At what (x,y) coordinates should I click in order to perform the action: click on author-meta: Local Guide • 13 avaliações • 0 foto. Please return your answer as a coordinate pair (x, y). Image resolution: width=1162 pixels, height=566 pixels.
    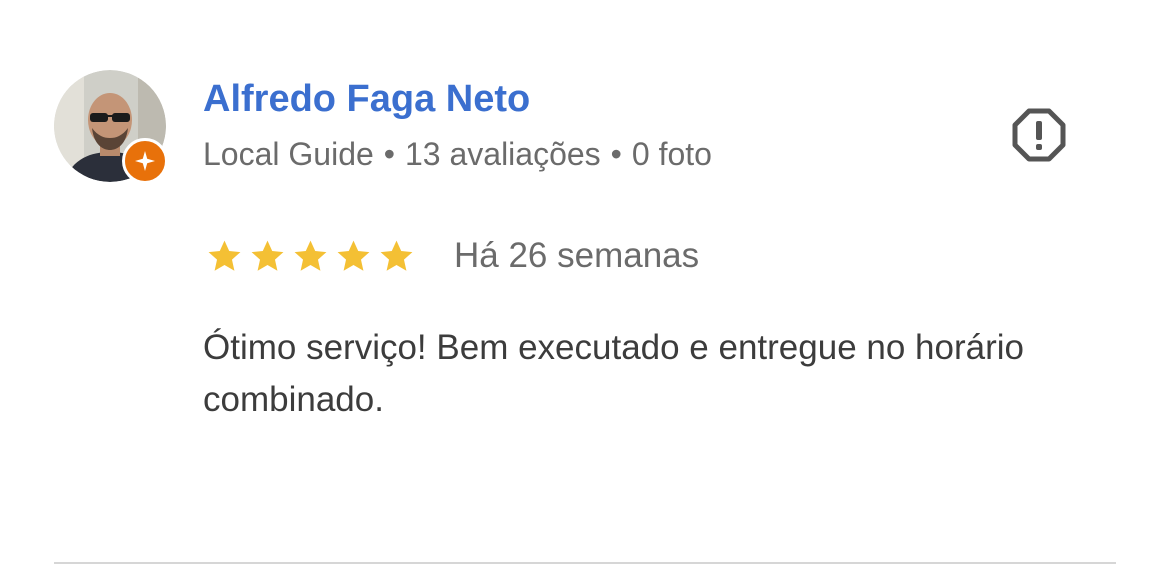
    Looking at the image, I should click on (457, 154).